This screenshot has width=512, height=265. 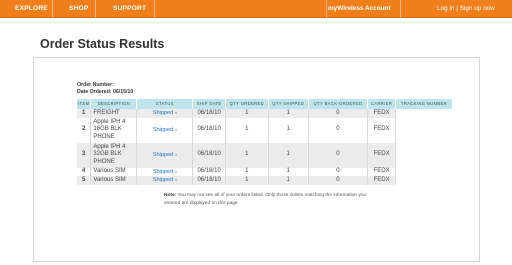 I want to click on column-header-ship-date: SHIP DATE, so click(x=209, y=104).